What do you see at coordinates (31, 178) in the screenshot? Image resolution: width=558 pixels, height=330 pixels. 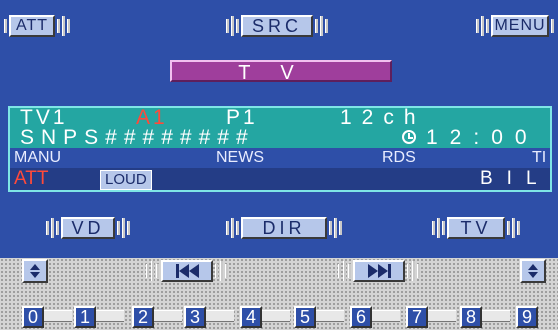 I see `att-indicator: ATT` at bounding box center [31, 178].